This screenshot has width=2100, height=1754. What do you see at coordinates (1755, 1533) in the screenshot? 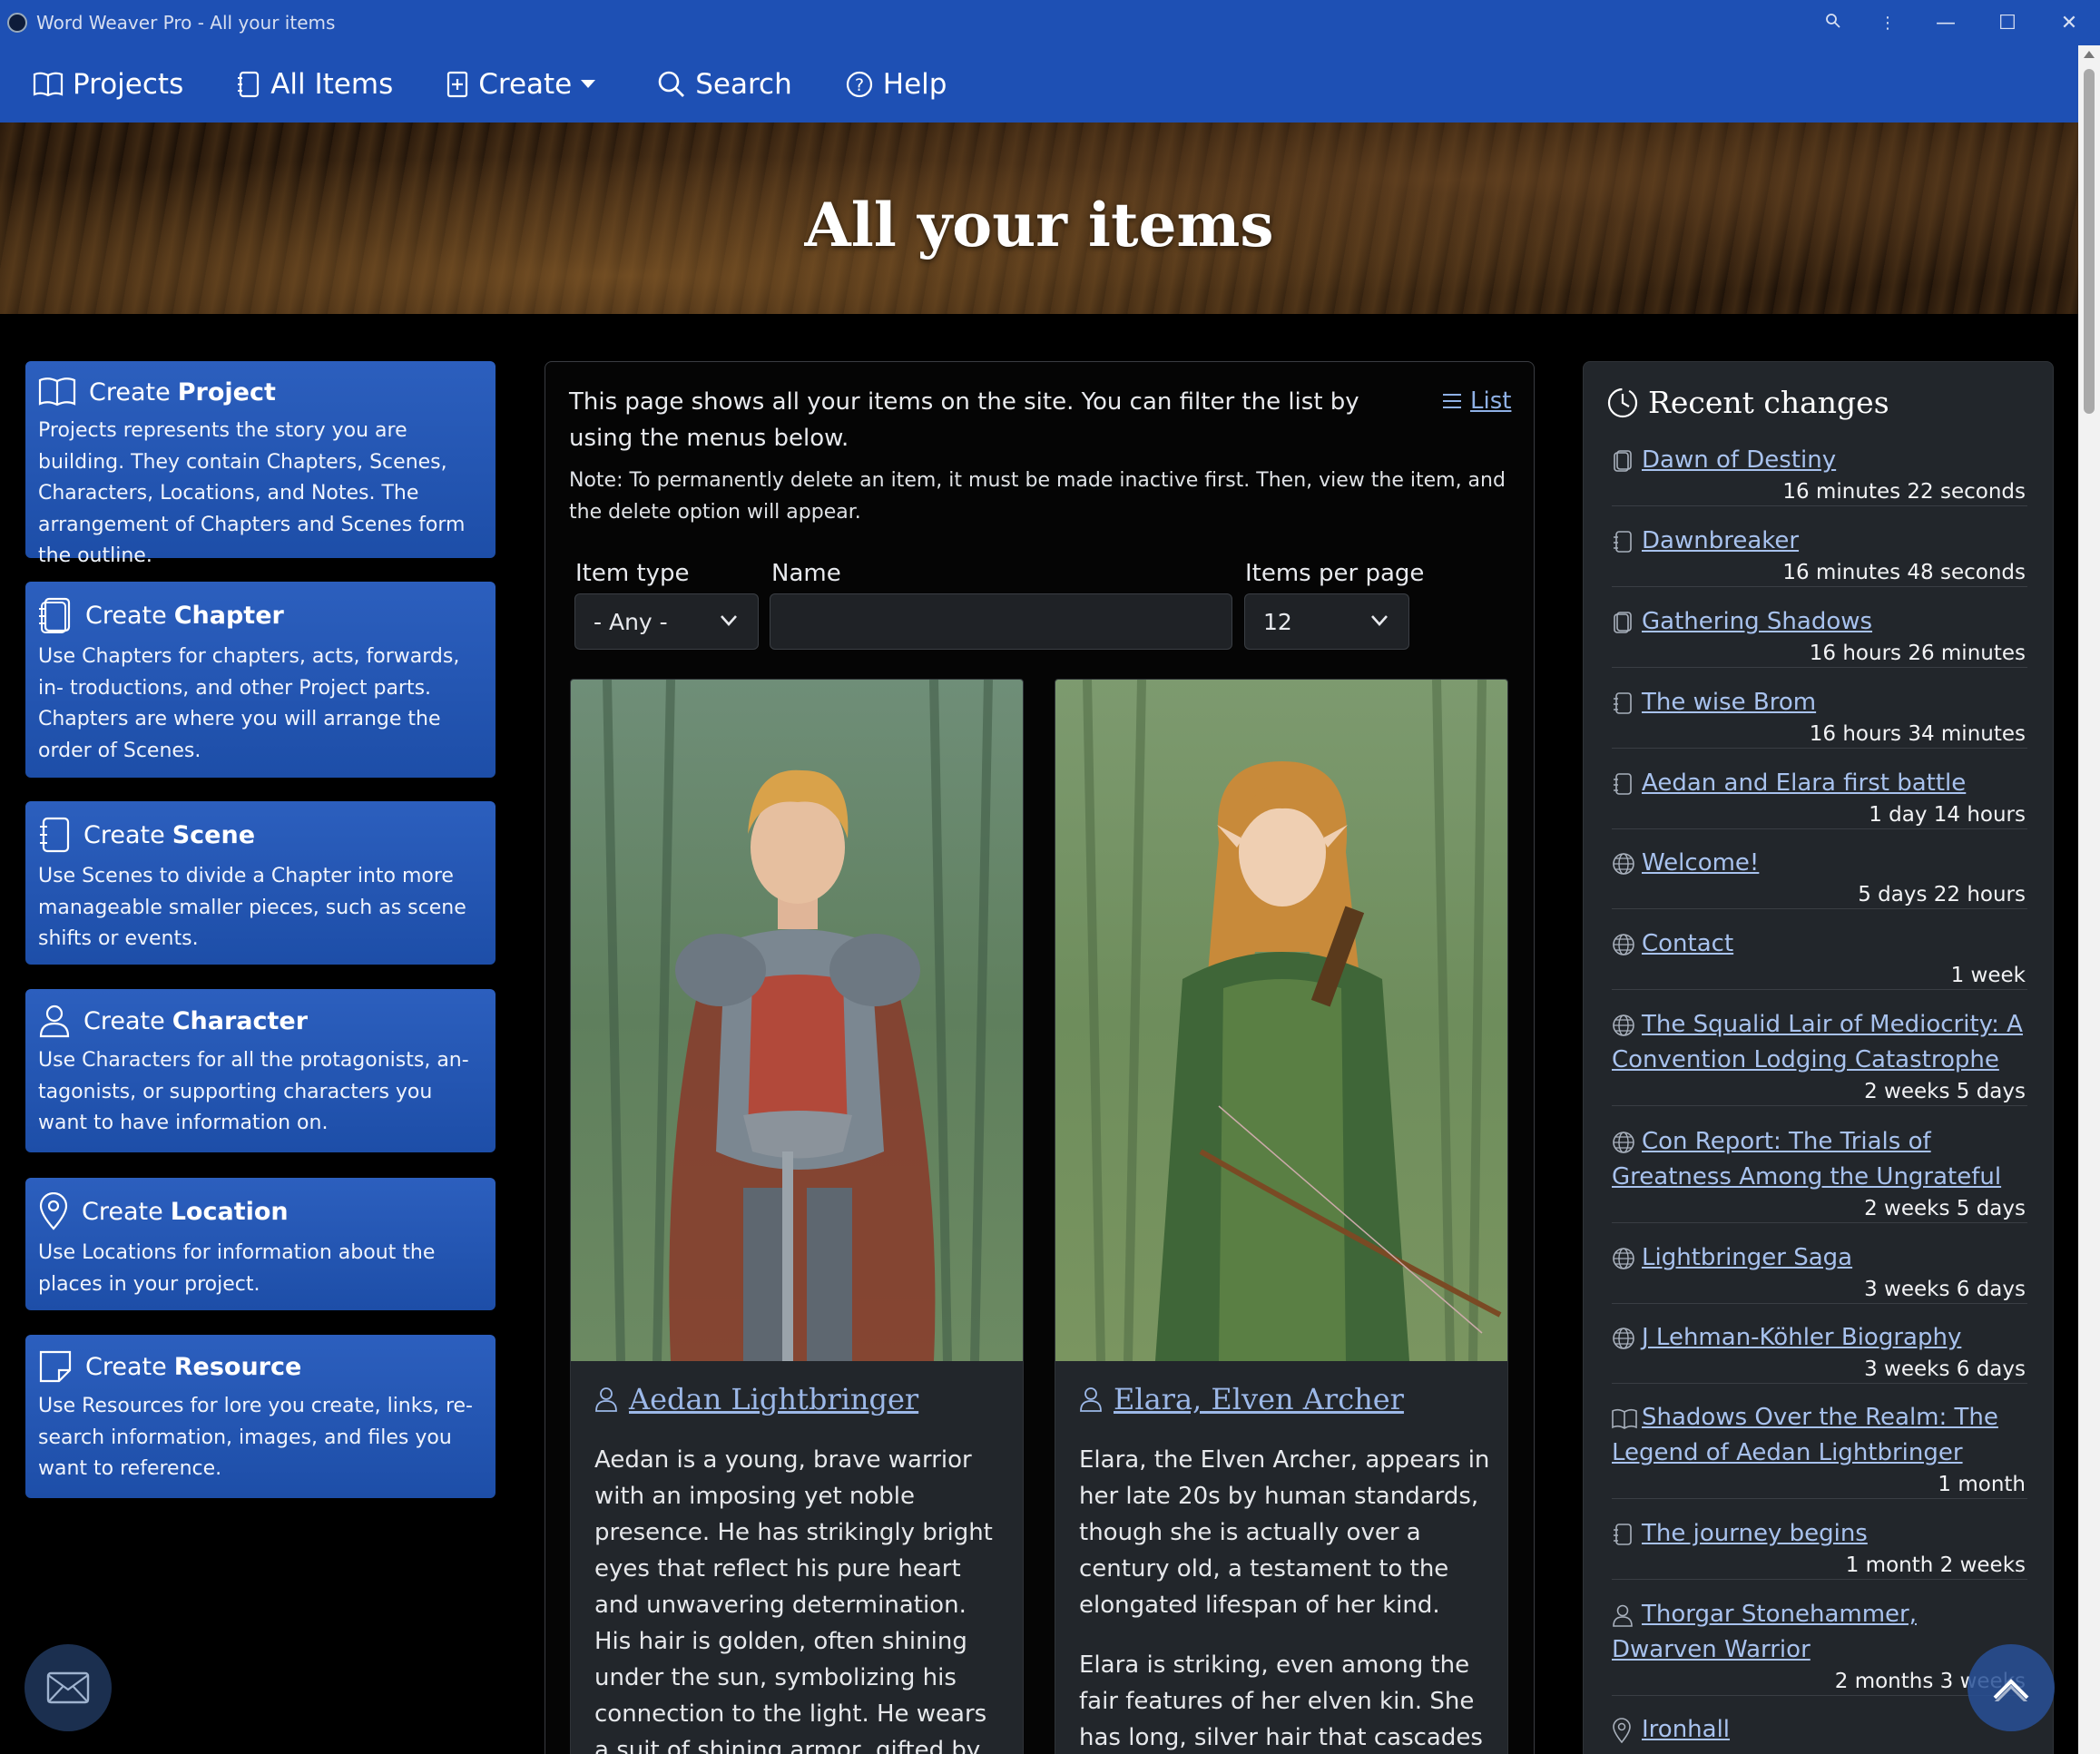
I see `recent-change-title: The journey begins` at bounding box center [1755, 1533].